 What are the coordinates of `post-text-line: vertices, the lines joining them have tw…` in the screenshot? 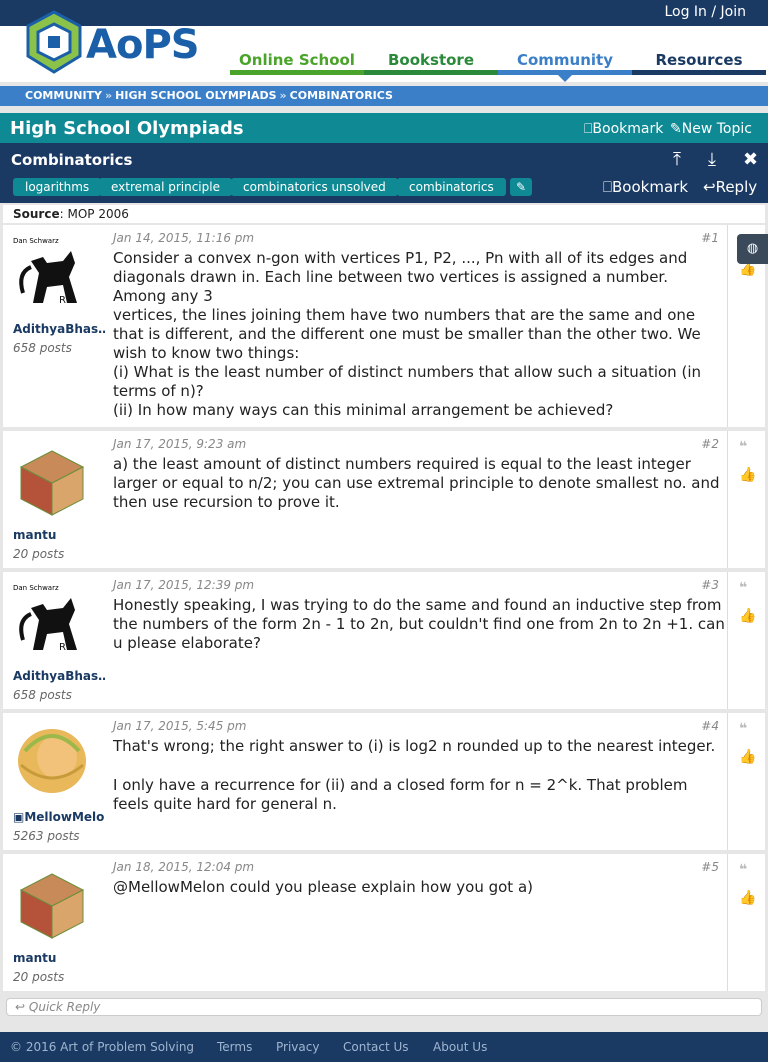 It's located at (407, 334).